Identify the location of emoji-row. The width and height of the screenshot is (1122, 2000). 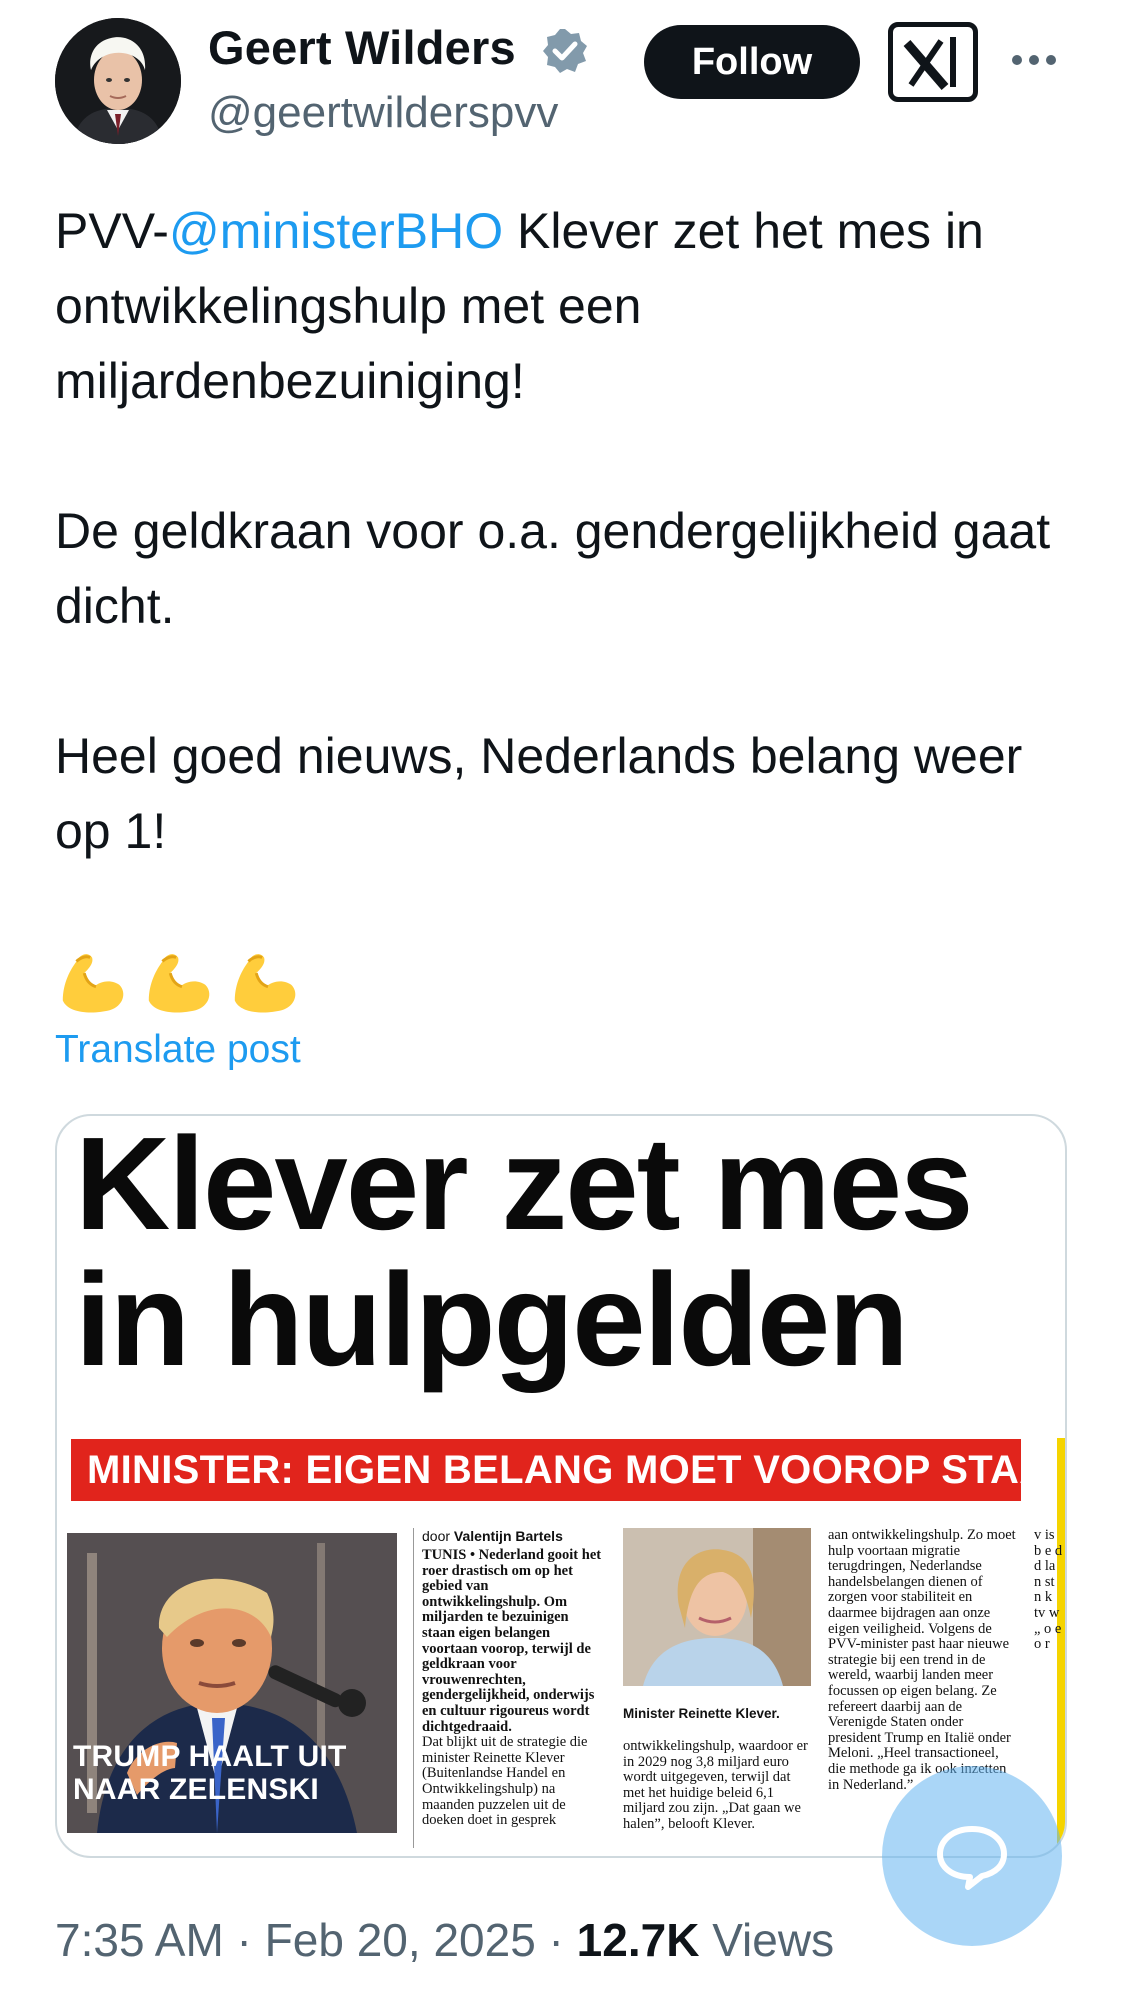
(180, 980).